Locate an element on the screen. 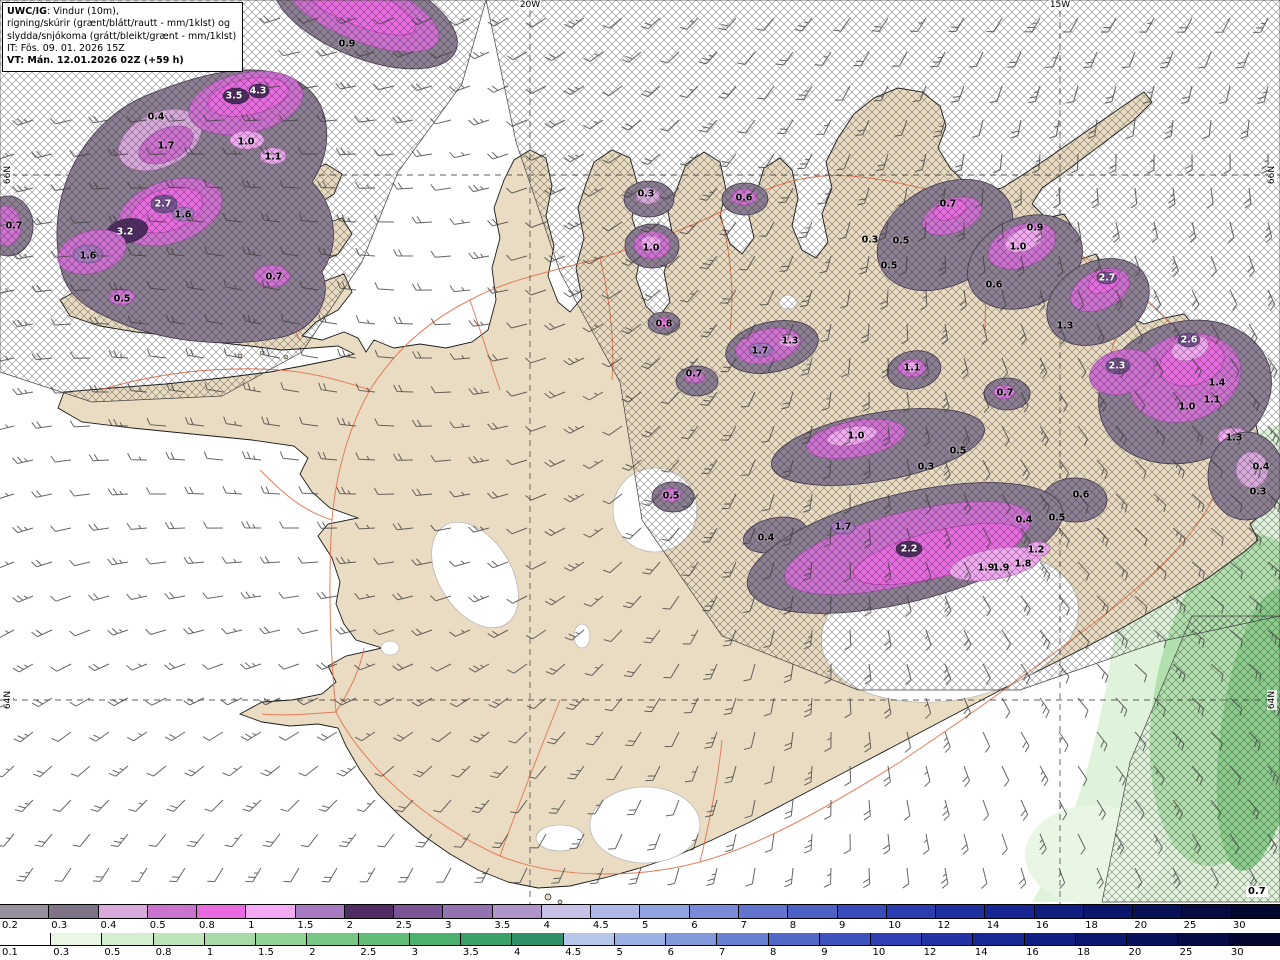 This screenshot has width=1280, height=960. legend-value-label: 4.5 is located at coordinates (573, 953).